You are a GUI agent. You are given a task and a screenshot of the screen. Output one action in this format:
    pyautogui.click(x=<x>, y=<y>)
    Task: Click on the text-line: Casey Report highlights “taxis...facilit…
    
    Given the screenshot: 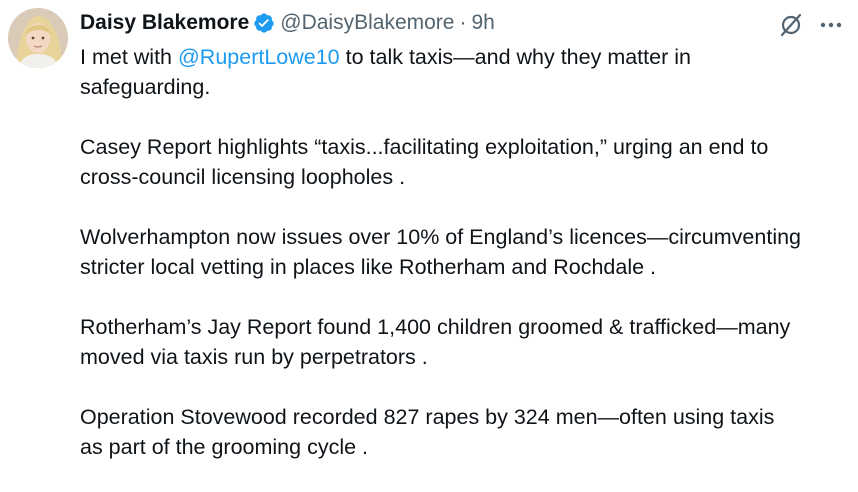 What is the action you would take?
    pyautogui.click(x=424, y=147)
    